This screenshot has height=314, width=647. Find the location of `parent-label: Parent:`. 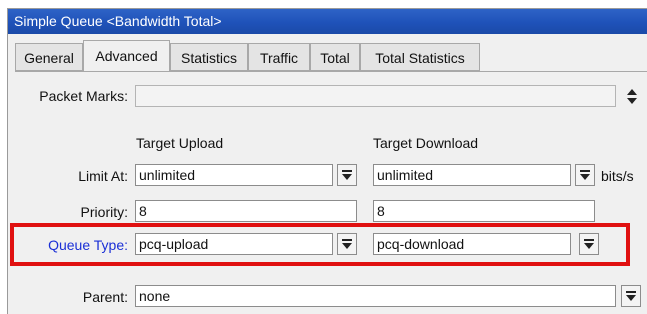

parent-label: Parent: is located at coordinates (105, 297).